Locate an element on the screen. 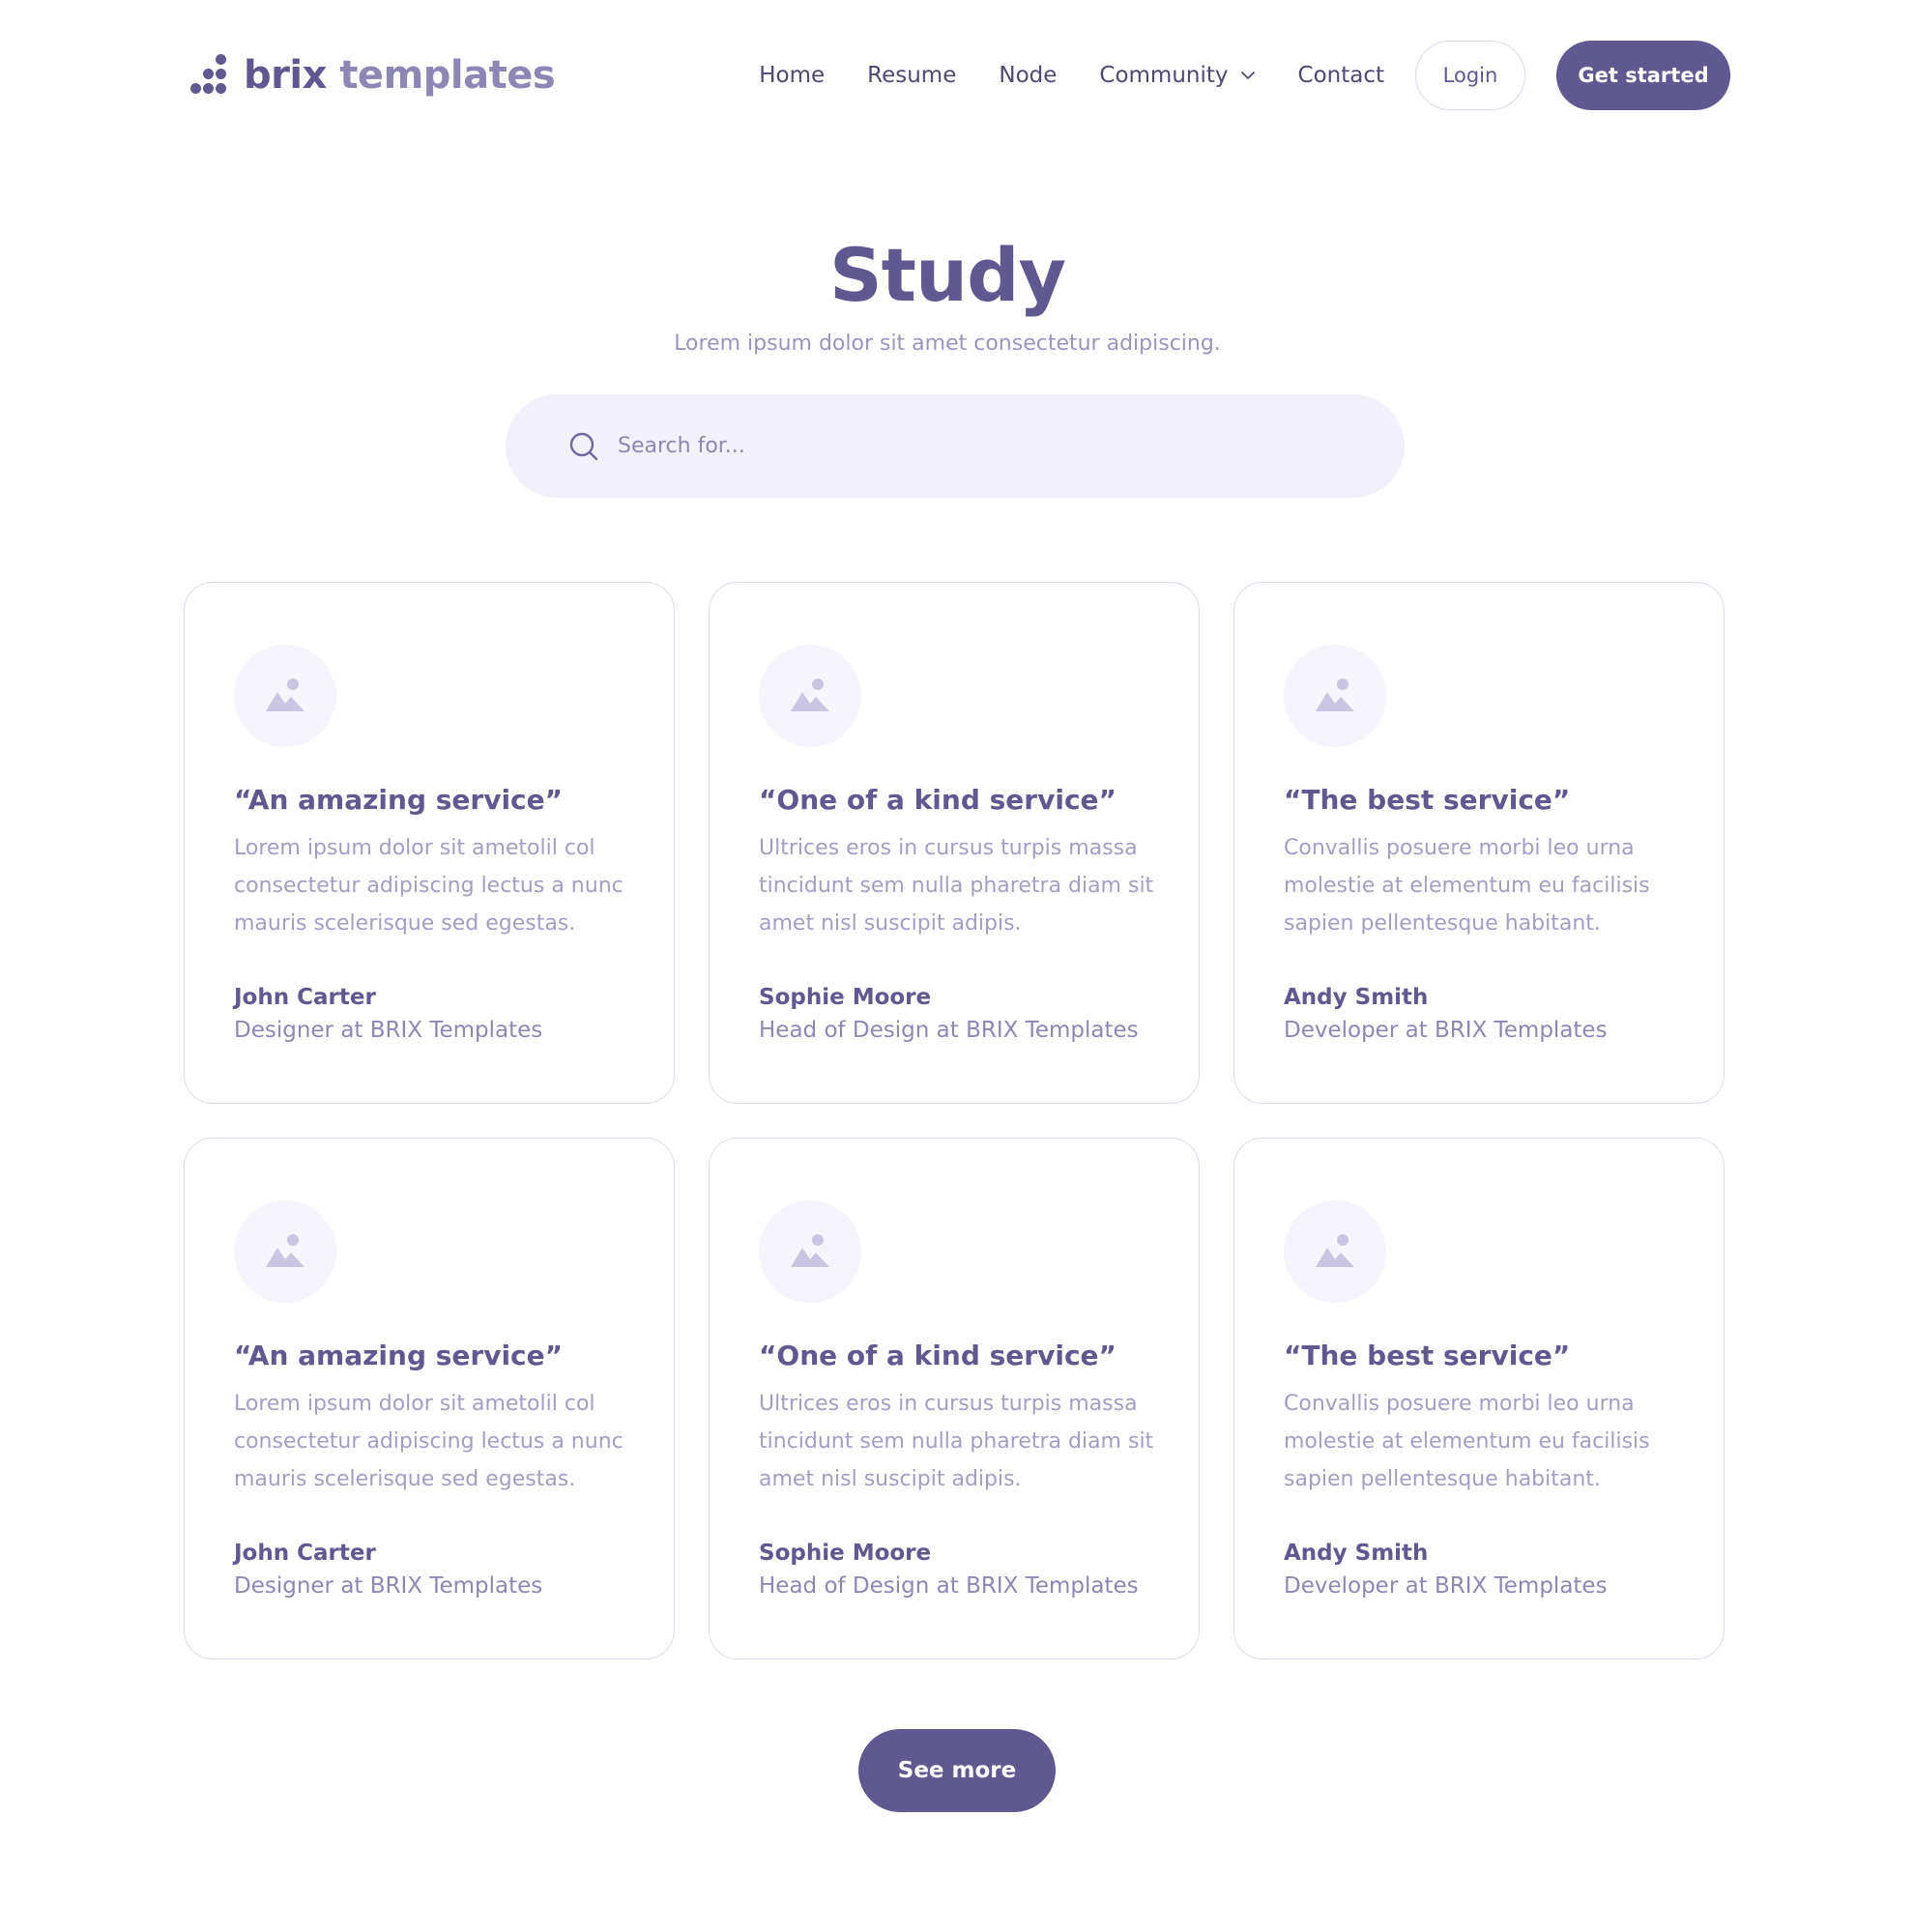  nav-community-dropdown: Community is located at coordinates (1177, 75).